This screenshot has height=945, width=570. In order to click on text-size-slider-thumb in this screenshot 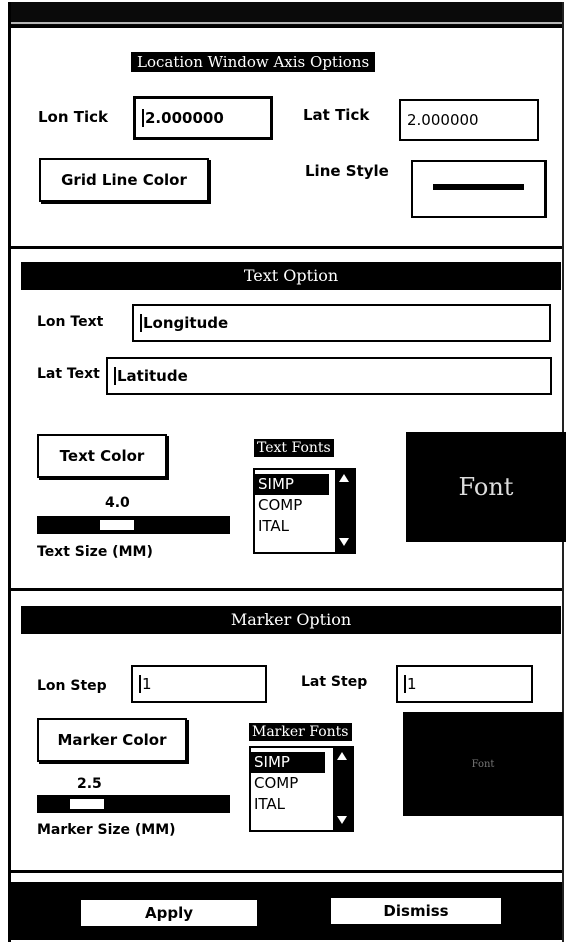, I will do `click(117, 525)`.